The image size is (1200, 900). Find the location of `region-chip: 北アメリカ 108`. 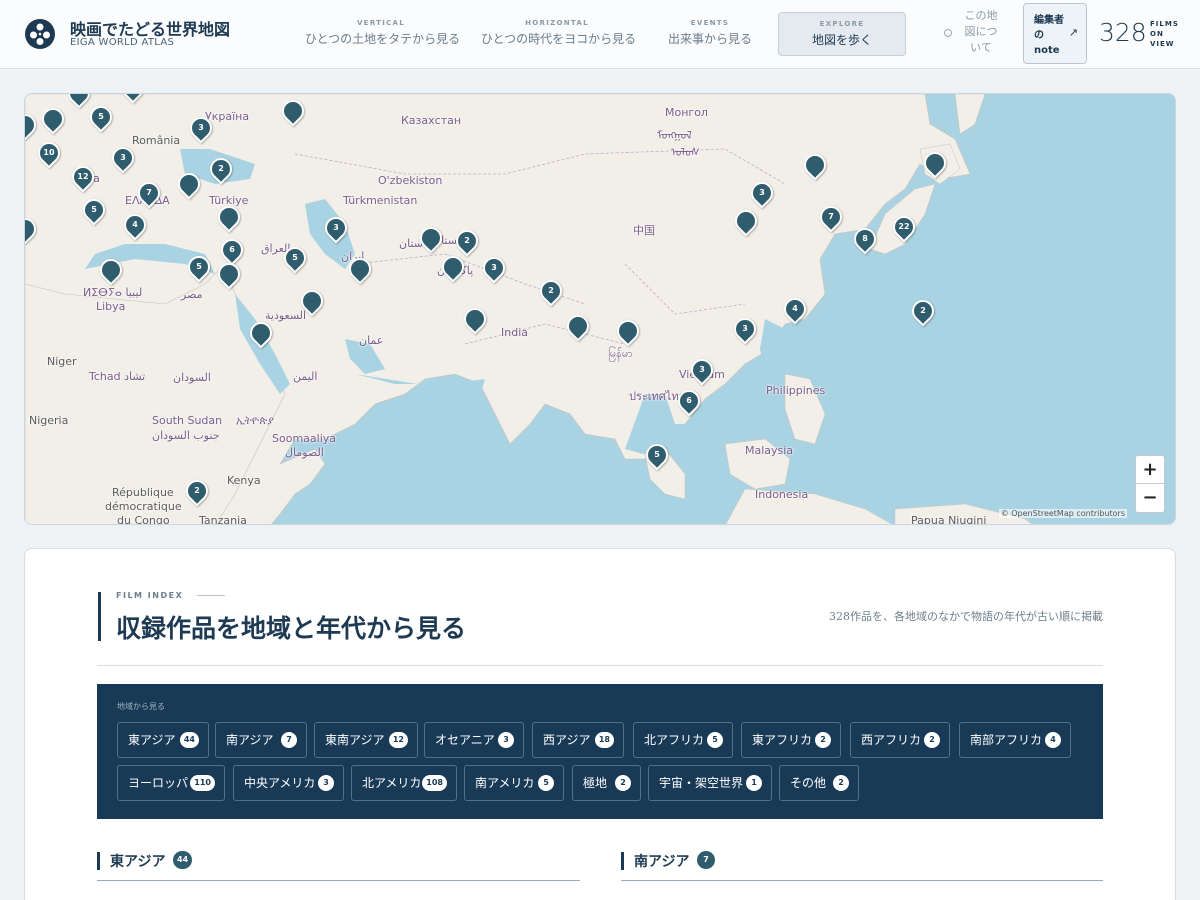

region-chip: 北アメリカ 108 is located at coordinates (404, 783).